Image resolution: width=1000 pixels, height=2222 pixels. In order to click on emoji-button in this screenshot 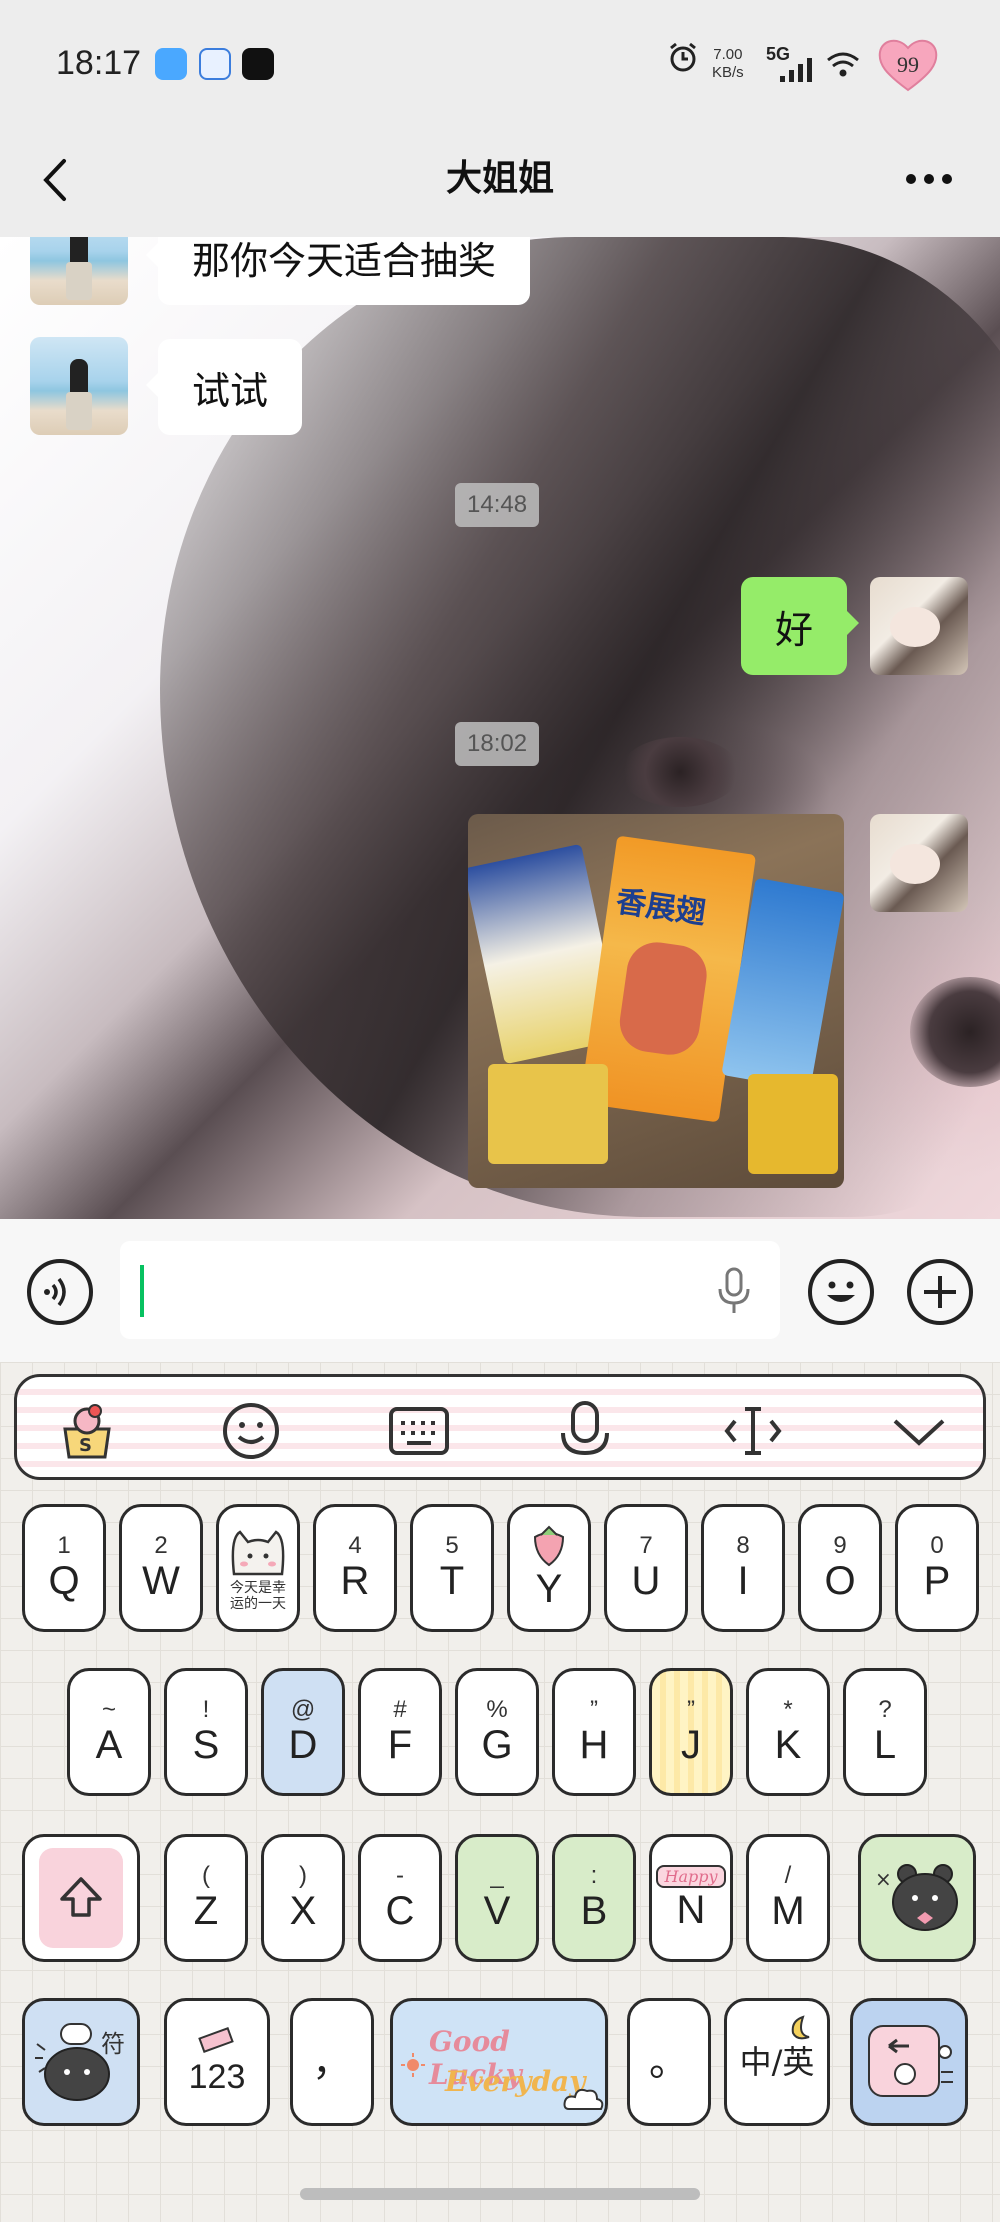, I will do `click(841, 1292)`.